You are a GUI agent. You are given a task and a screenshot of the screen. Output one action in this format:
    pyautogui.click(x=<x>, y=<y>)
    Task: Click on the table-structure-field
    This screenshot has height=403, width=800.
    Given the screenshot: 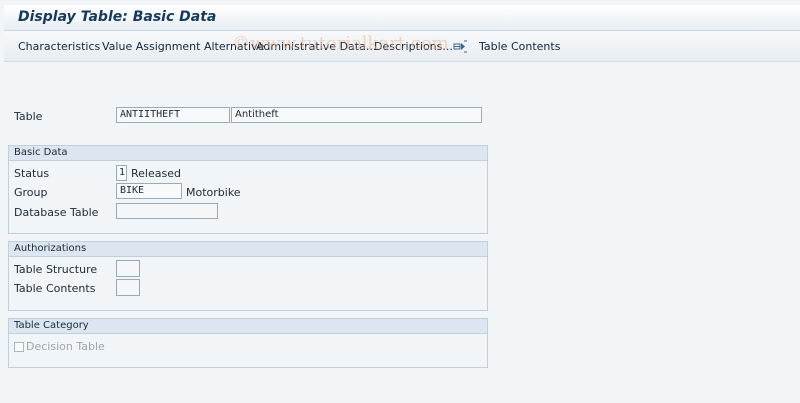 What is the action you would take?
    pyautogui.click(x=128, y=268)
    